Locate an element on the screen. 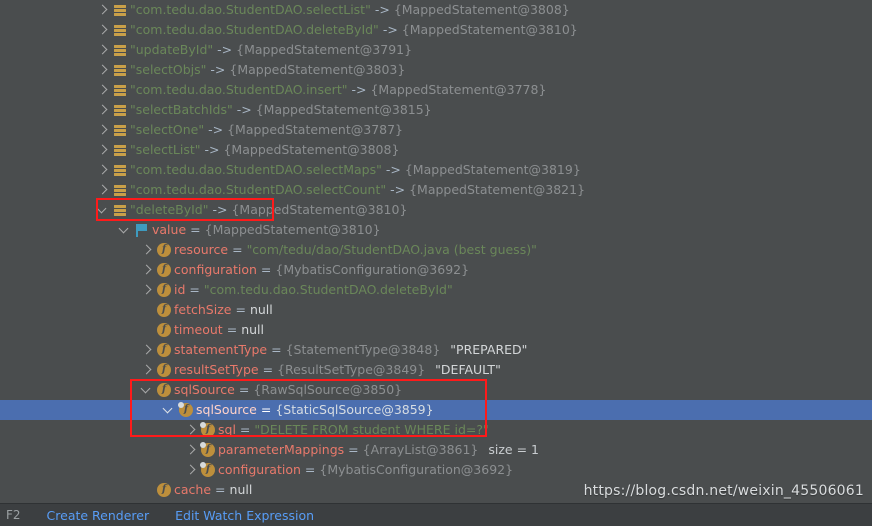 The width and height of the screenshot is (872, 526). tree-row-name: "selectBatchIds" is located at coordinates (181, 109).